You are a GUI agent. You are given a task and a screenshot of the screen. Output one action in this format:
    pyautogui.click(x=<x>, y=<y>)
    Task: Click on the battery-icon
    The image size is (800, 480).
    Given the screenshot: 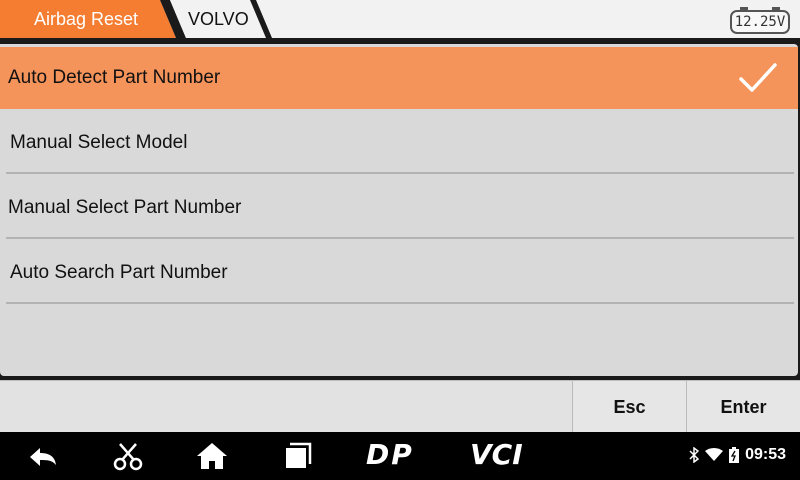 What is the action you would take?
    pyautogui.click(x=734, y=455)
    